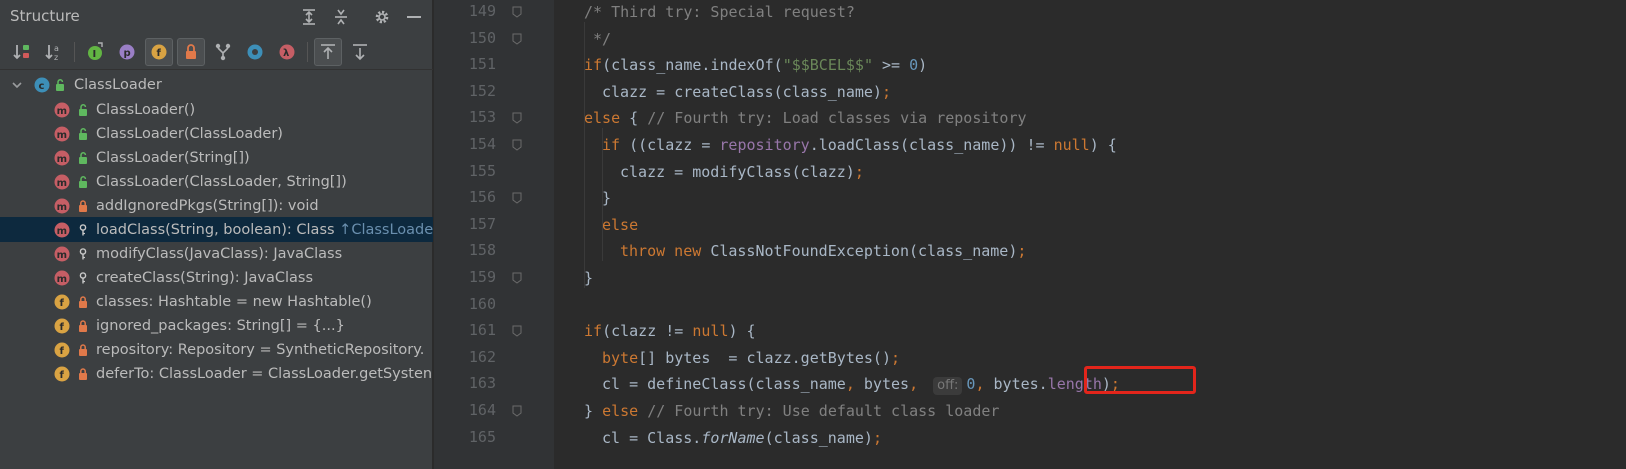 The height and width of the screenshot is (469, 1626). What do you see at coordinates (216, 133) in the screenshot?
I see `tree-item-method: m ClassLoader(ClassLoader)` at bounding box center [216, 133].